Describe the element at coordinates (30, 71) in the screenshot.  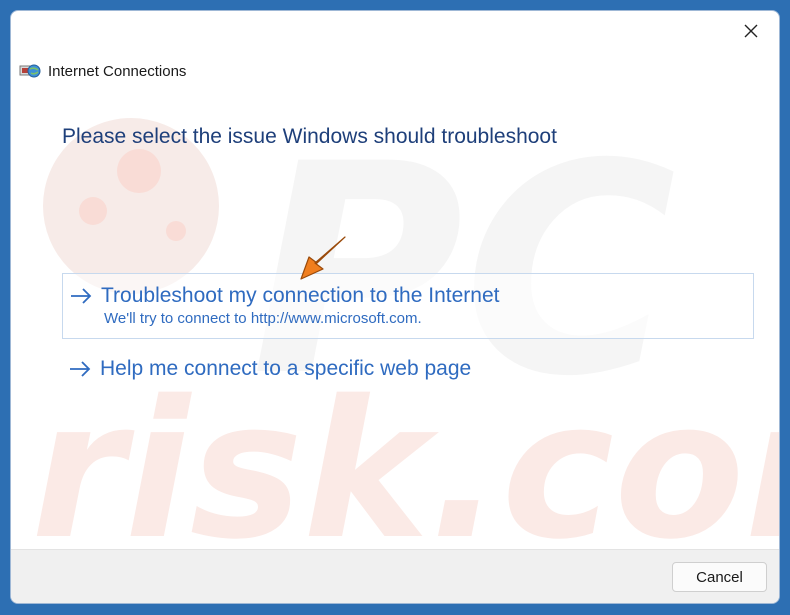
I see `network-connections-icon` at that location.